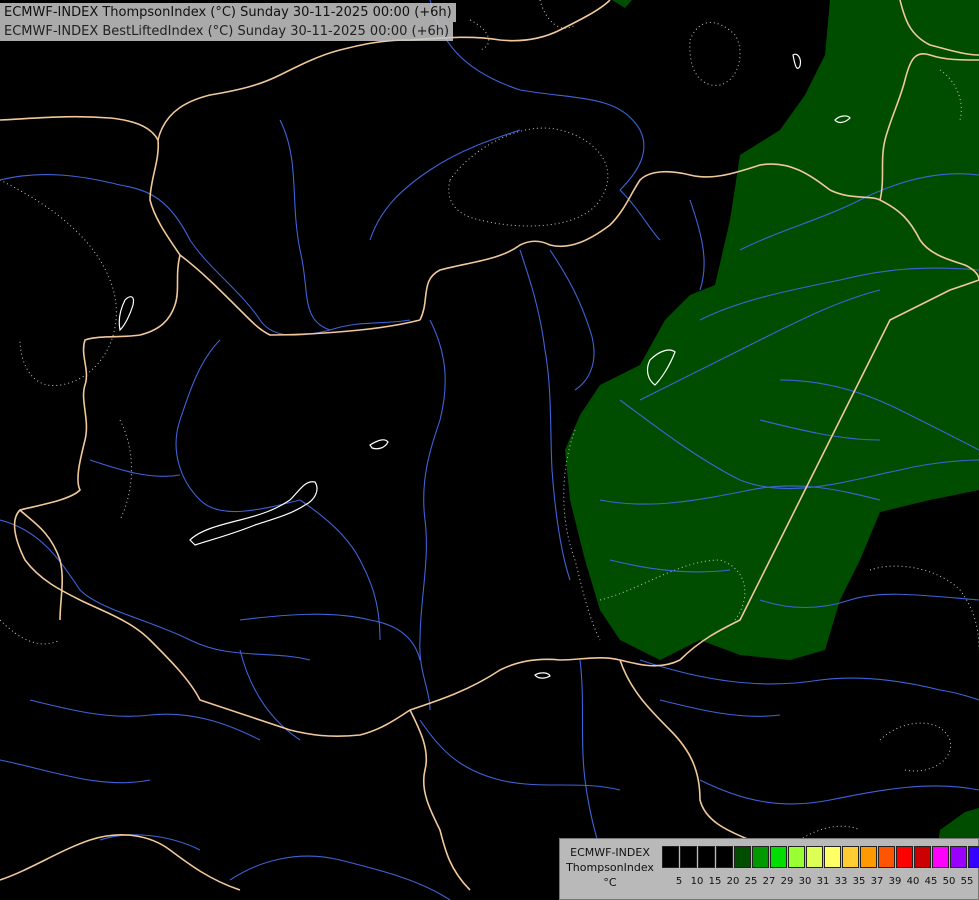 The width and height of the screenshot is (979, 900). Describe the element at coordinates (787, 881) in the screenshot. I see `legend-level-label: 29` at that location.